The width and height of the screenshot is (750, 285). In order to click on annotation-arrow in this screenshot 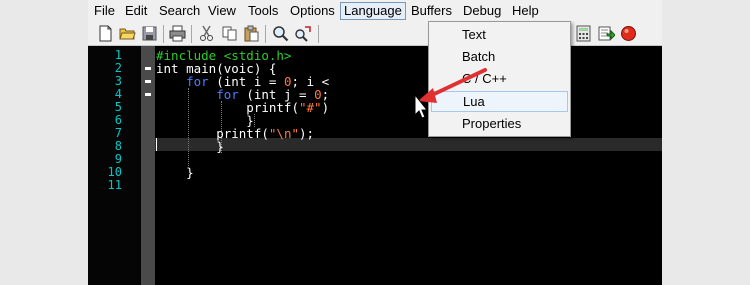, I will do `click(450, 93)`.